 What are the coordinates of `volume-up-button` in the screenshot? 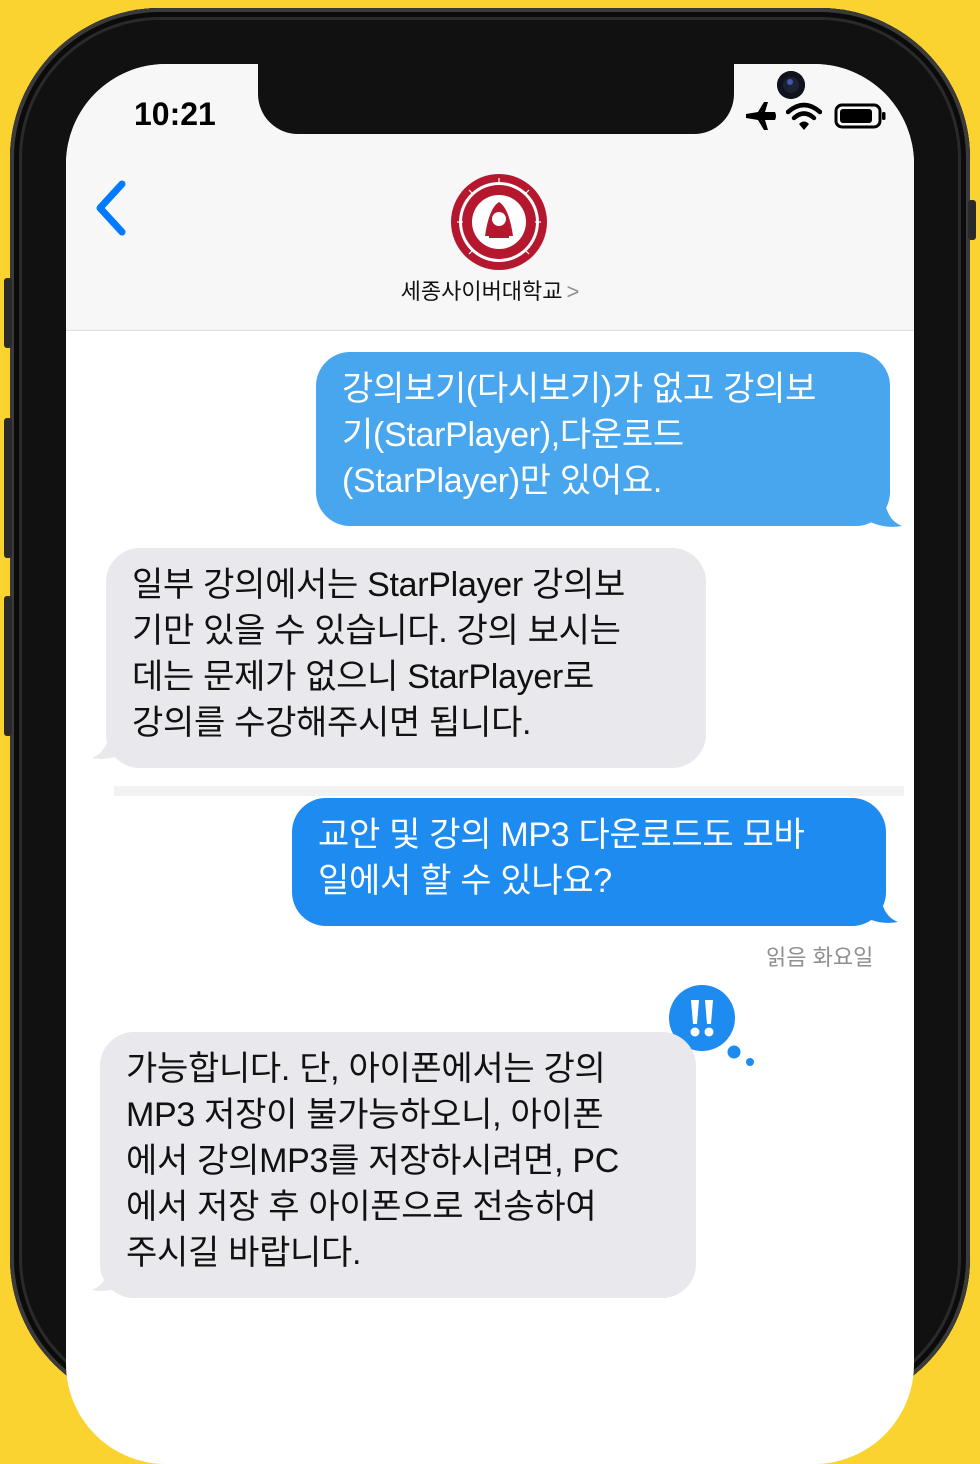 It's located at (8, 488).